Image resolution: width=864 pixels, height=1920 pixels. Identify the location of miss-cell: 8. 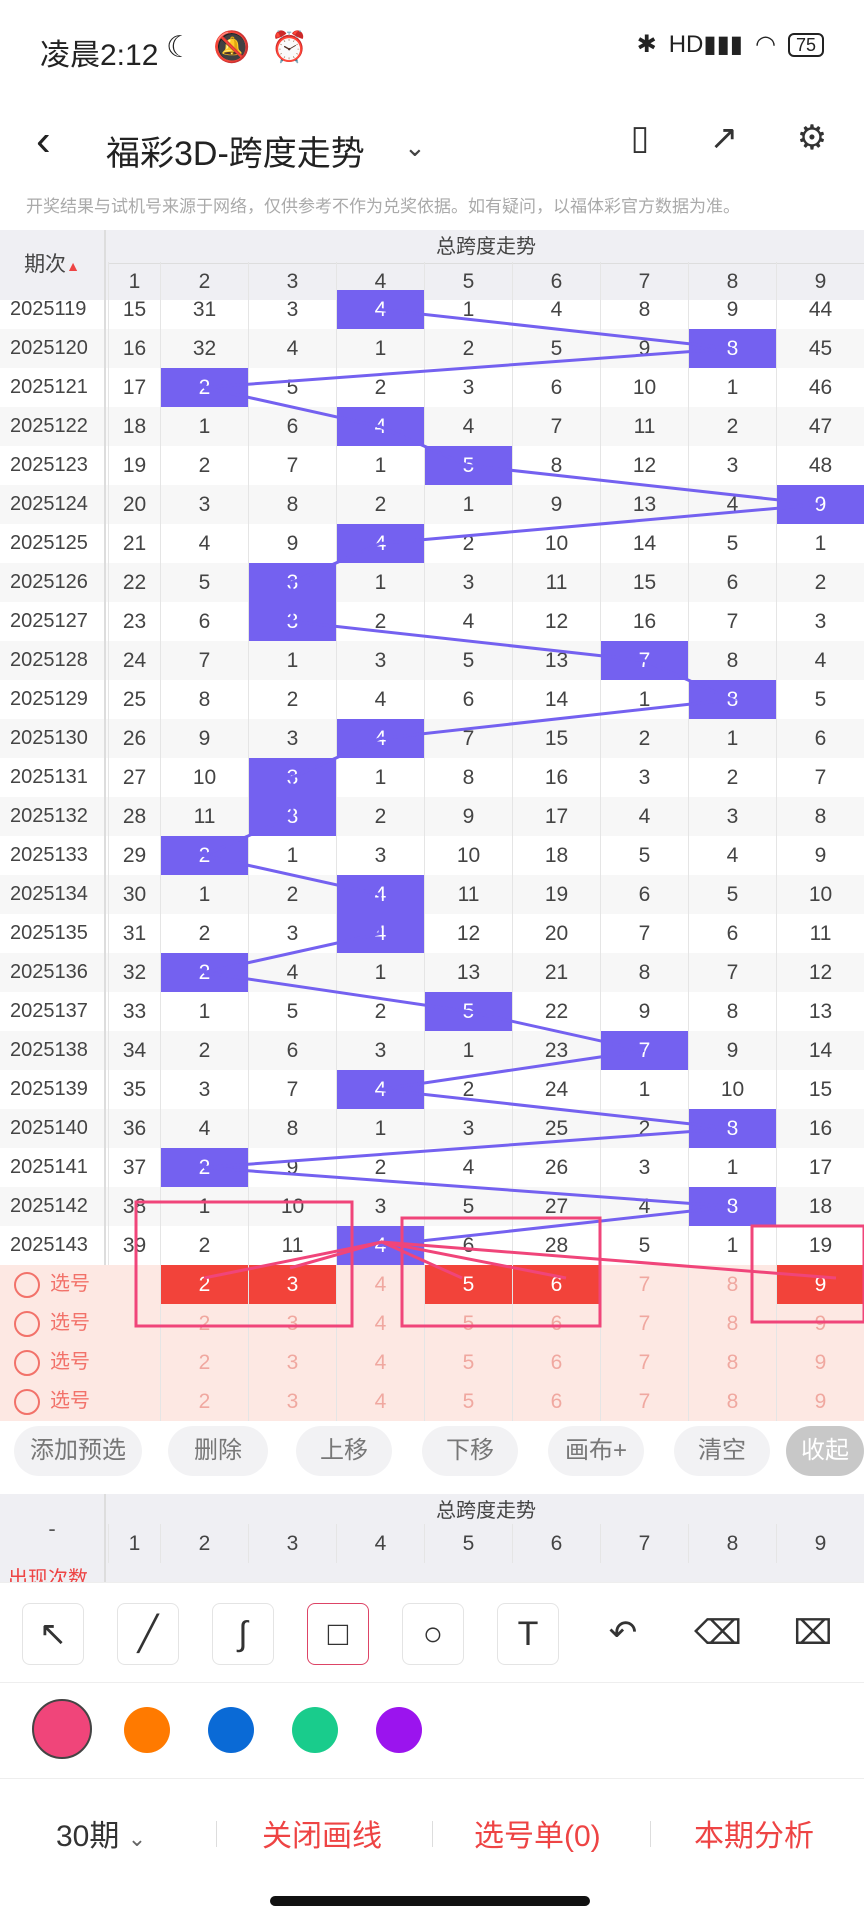
(732, 1011).